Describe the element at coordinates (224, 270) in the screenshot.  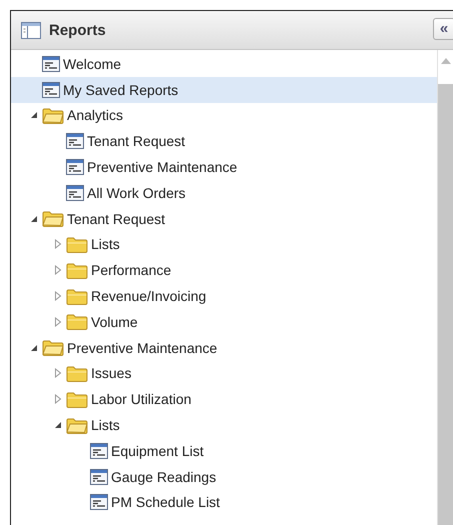
I see `tree-item: Performance` at that location.